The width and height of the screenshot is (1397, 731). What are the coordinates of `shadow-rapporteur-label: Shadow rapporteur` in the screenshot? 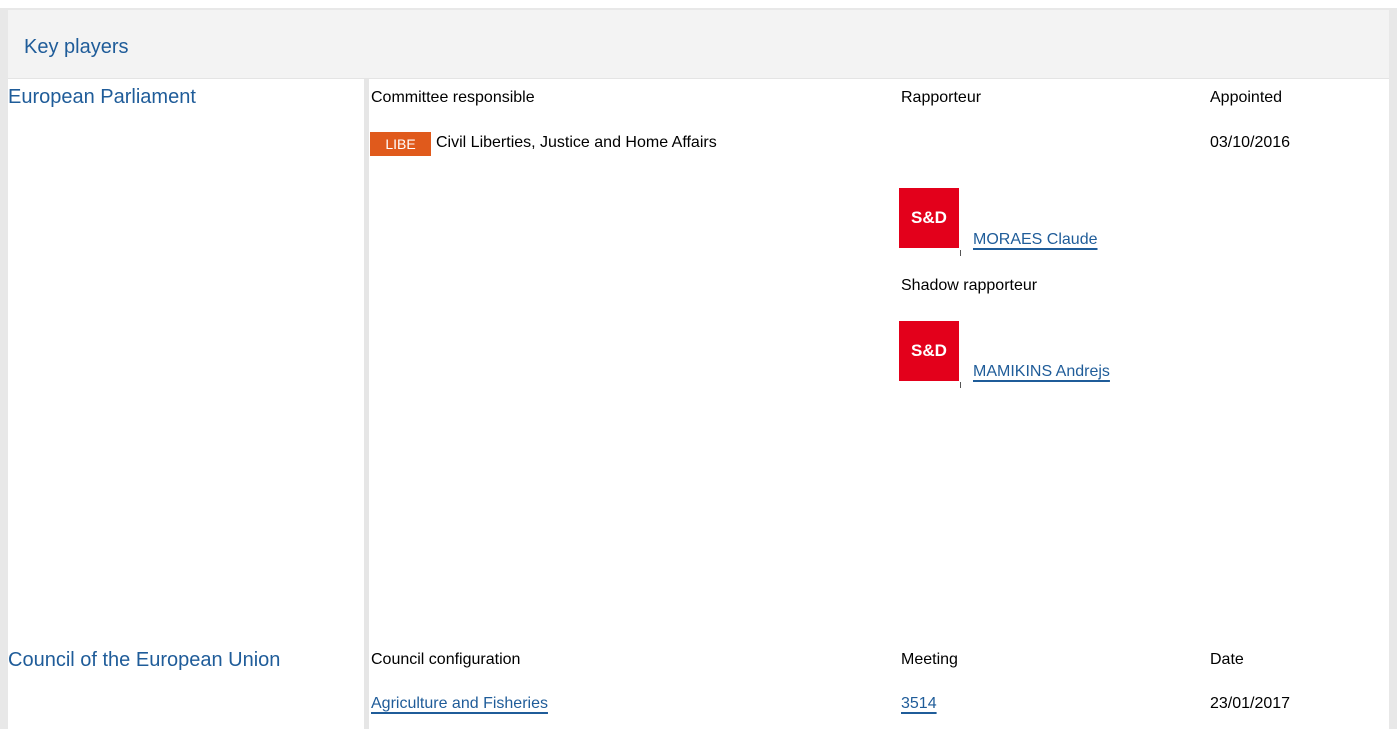 It's located at (969, 285).